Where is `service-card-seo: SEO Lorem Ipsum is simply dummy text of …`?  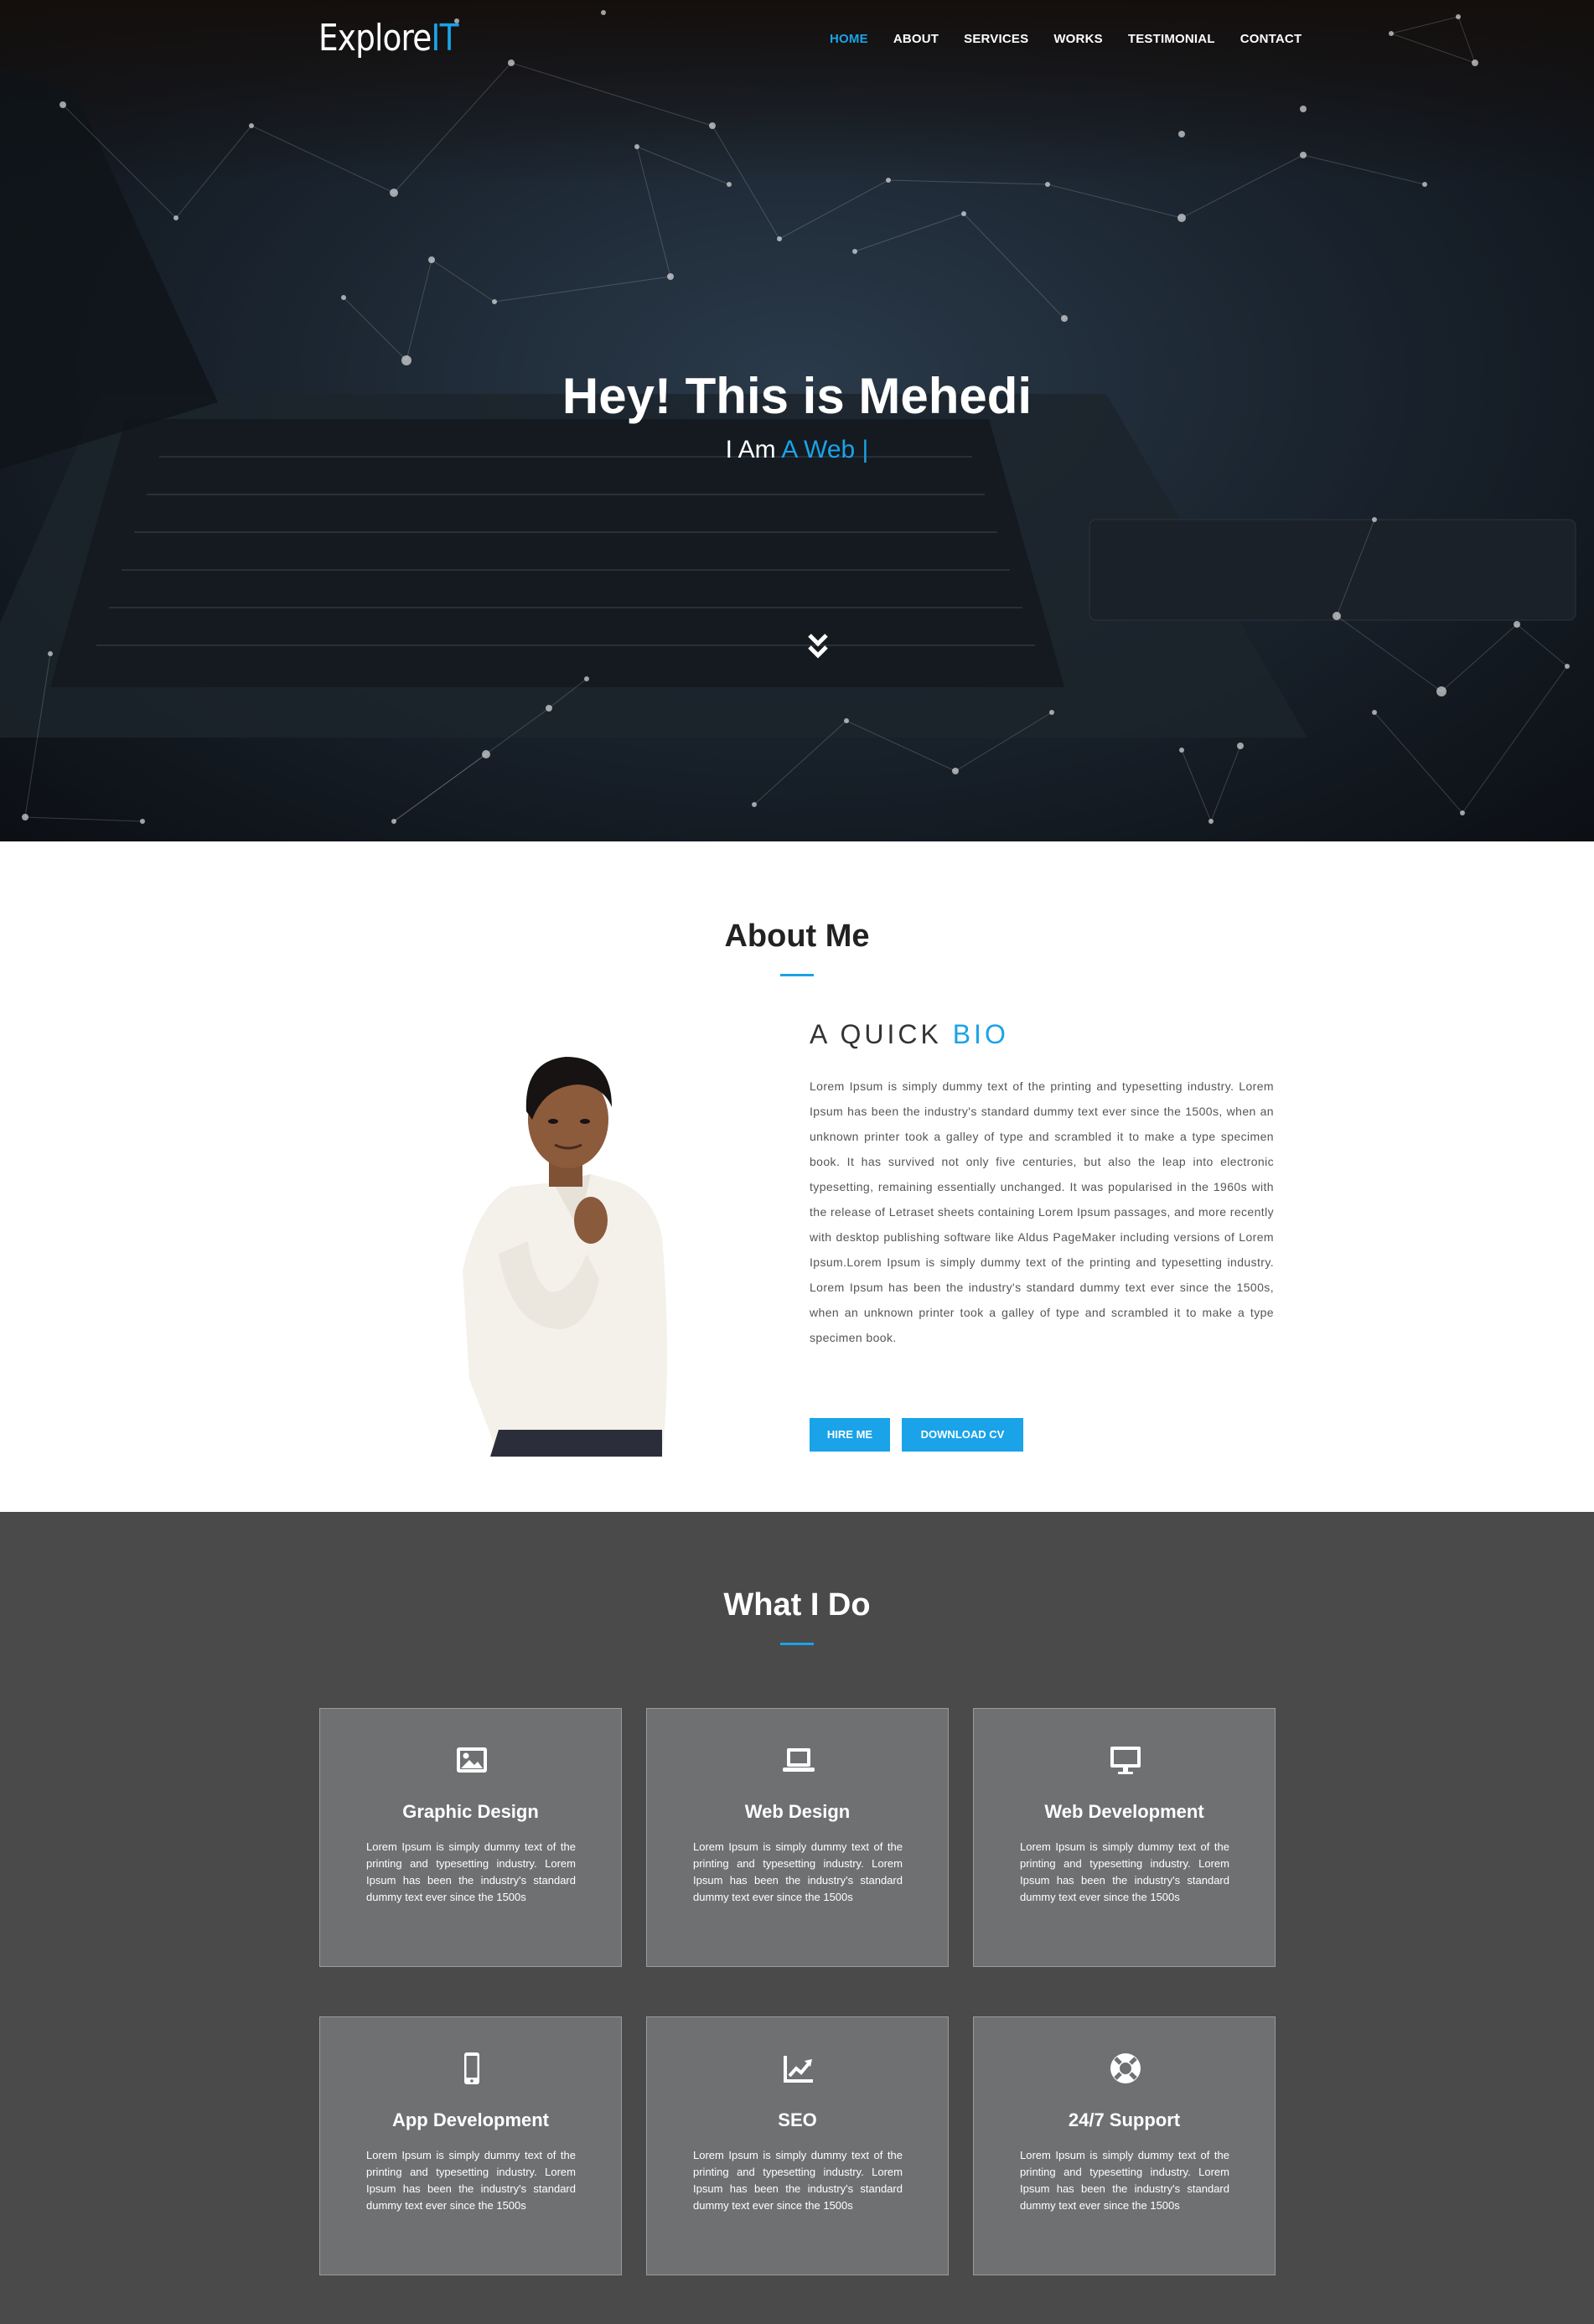 service-card-seo: SEO Lorem Ipsum is simply dummy text of … is located at coordinates (797, 2146).